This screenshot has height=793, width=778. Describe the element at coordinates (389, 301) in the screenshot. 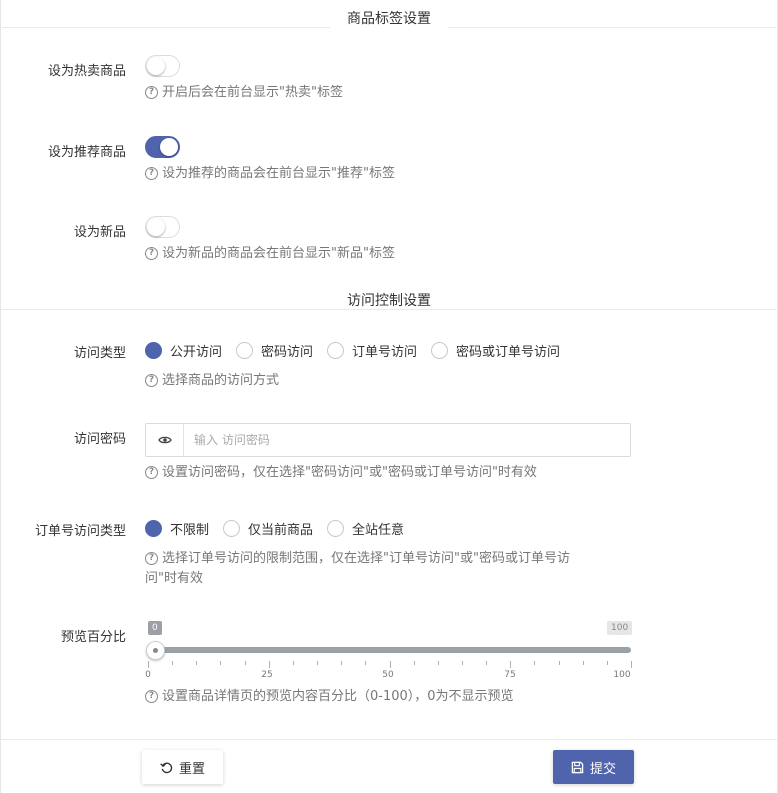

I see `section-title-access: 访问控制设置` at that location.